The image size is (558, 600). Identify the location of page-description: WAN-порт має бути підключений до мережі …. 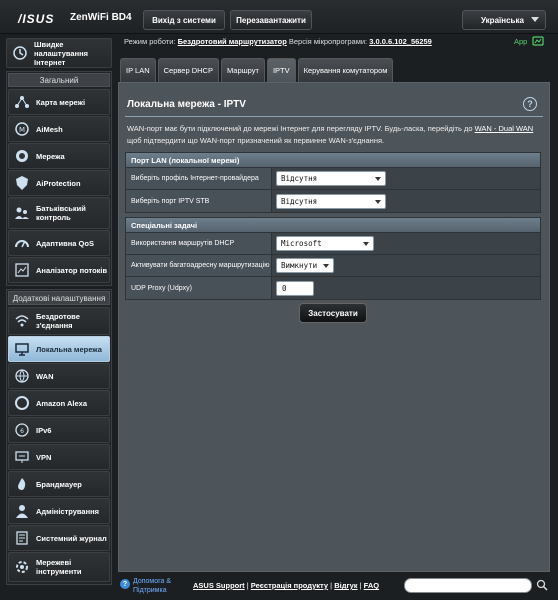
(335, 135).